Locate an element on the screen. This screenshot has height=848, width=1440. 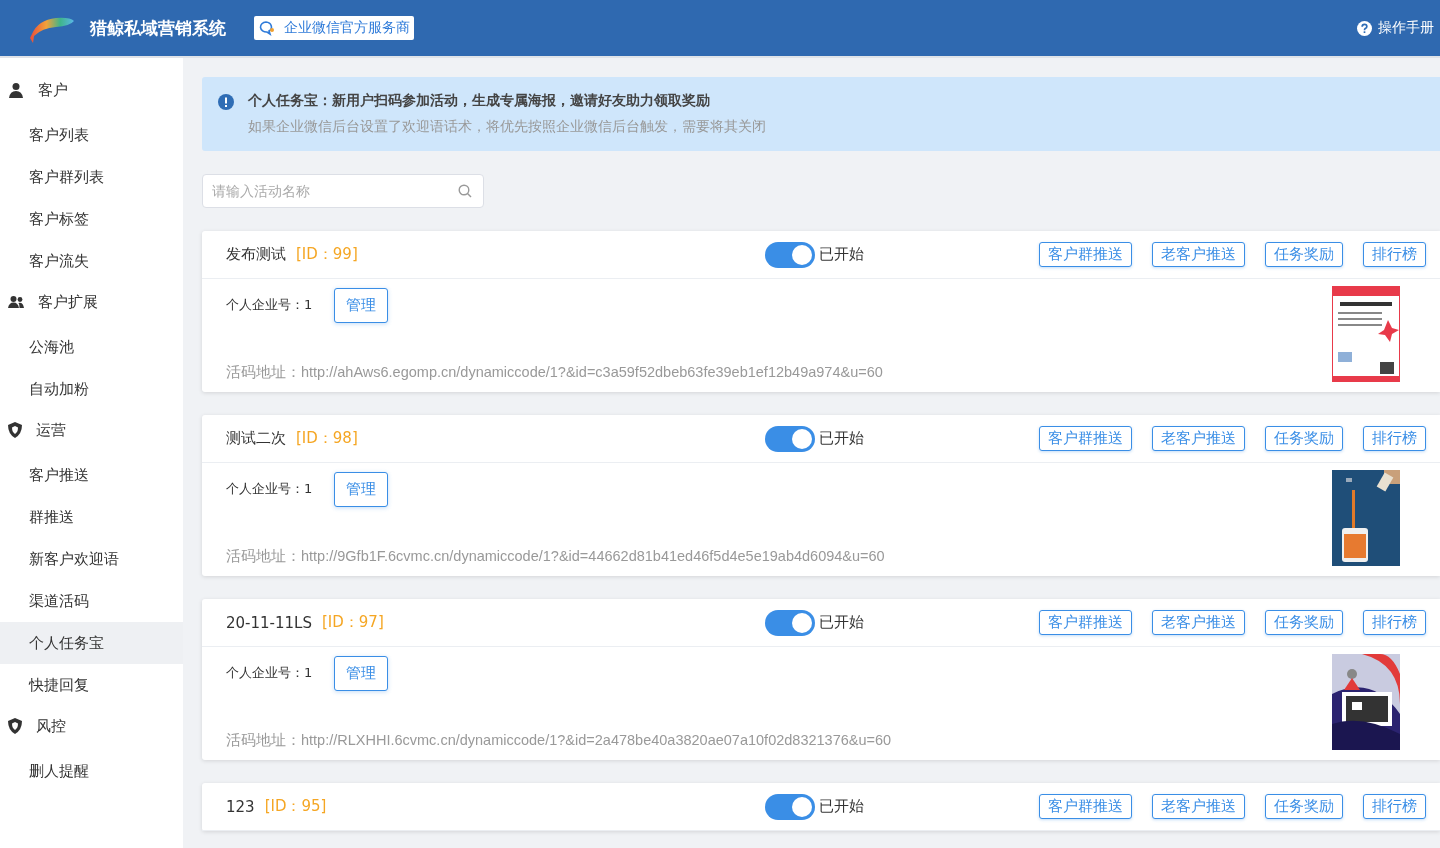
activity-id: [ID：95] is located at coordinates (295, 806).